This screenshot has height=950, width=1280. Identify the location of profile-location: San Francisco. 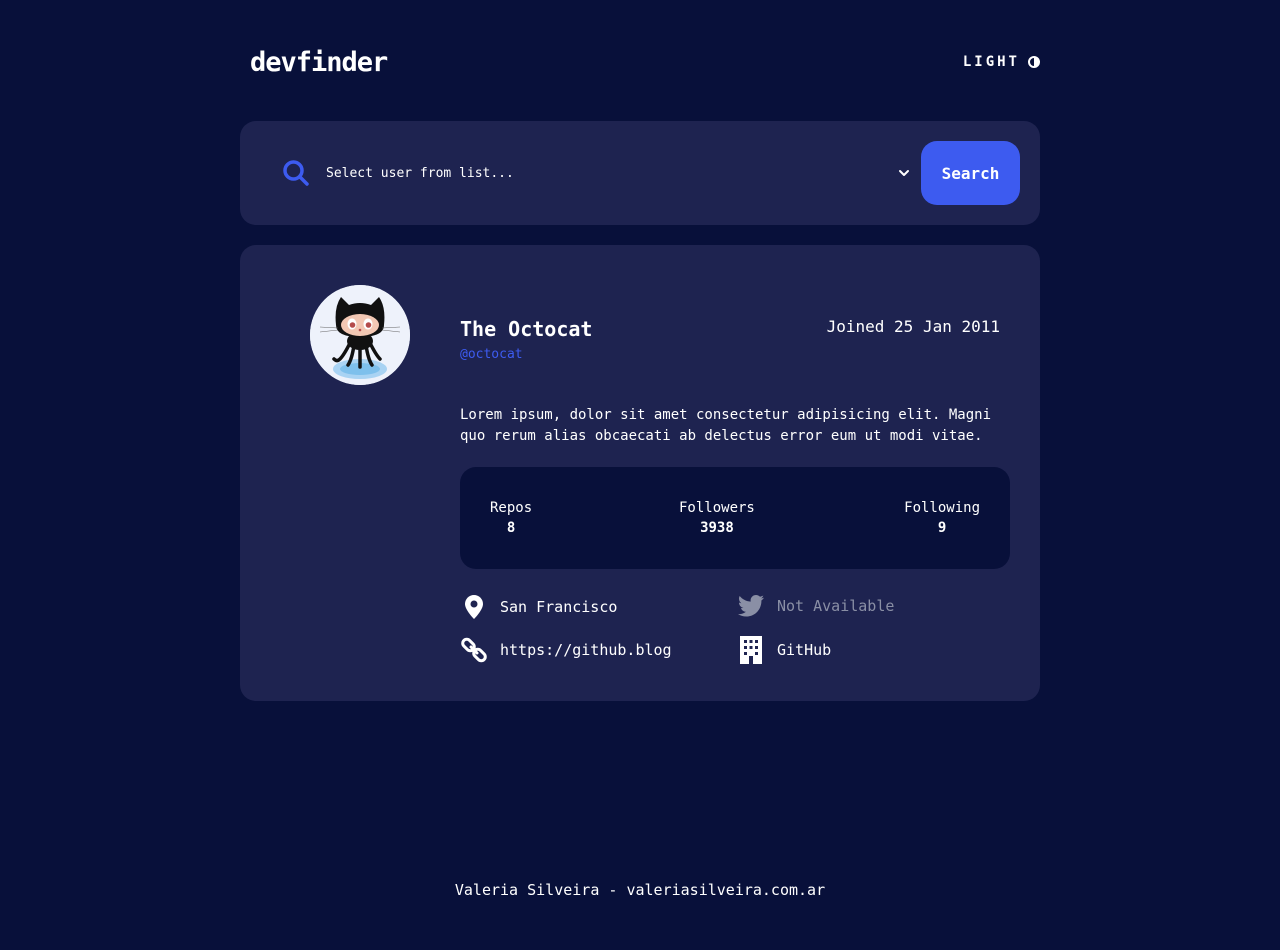
(538, 607).